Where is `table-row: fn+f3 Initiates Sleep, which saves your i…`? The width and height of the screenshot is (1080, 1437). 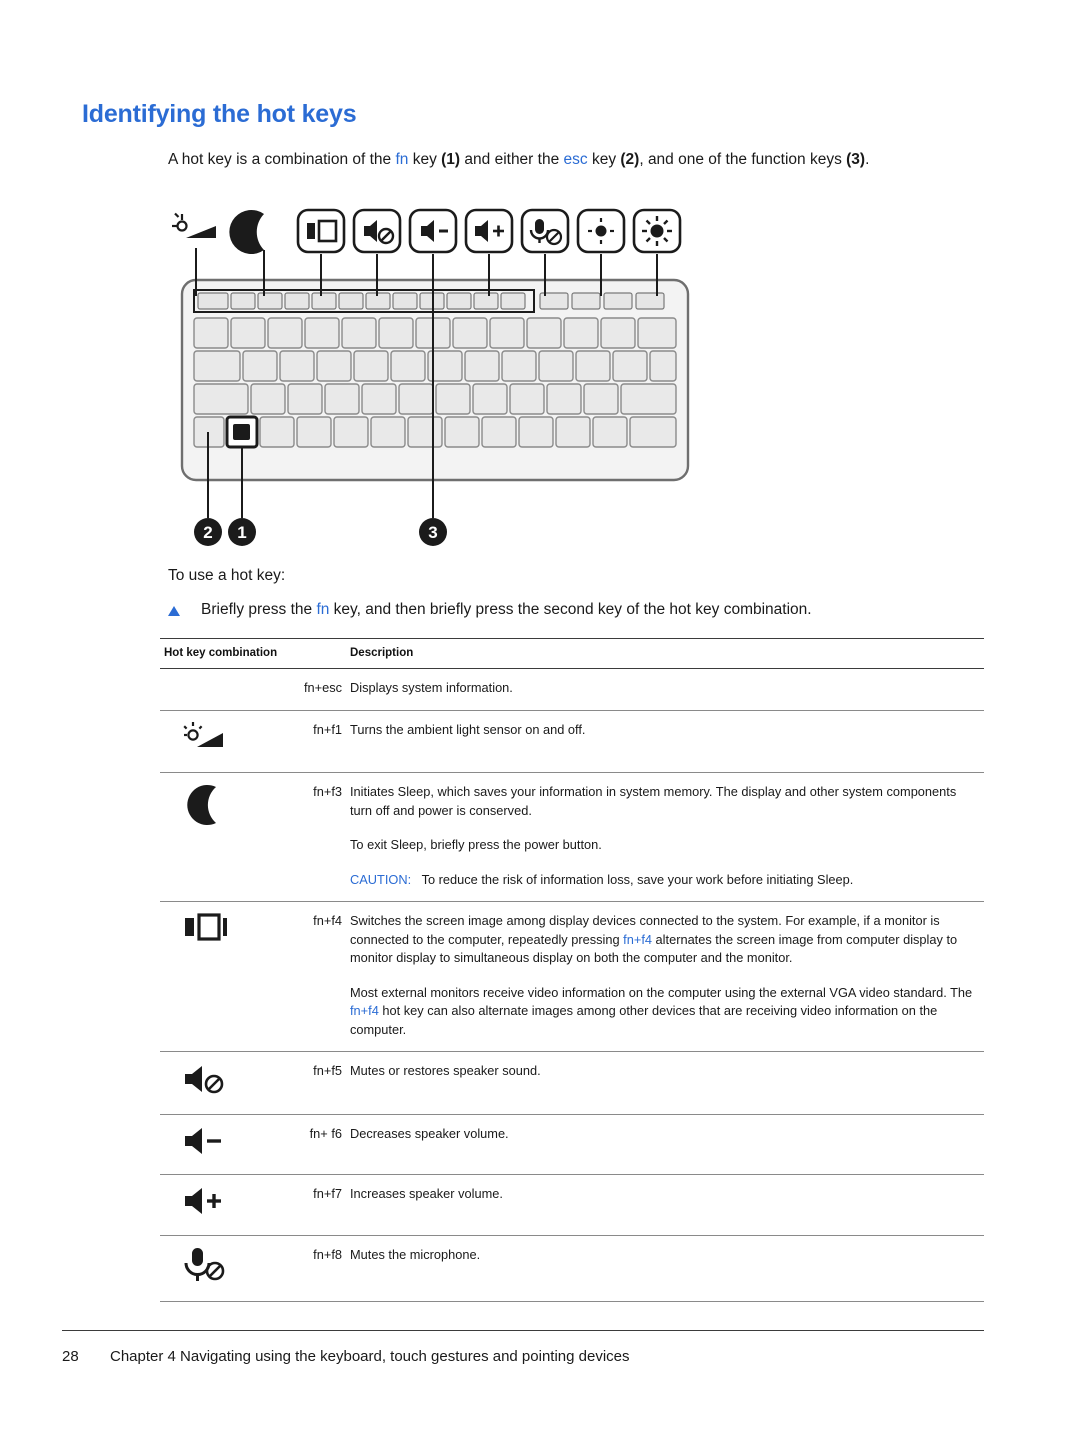
table-row: fn+f3 Initiates Sleep, which saves your i… is located at coordinates (572, 837).